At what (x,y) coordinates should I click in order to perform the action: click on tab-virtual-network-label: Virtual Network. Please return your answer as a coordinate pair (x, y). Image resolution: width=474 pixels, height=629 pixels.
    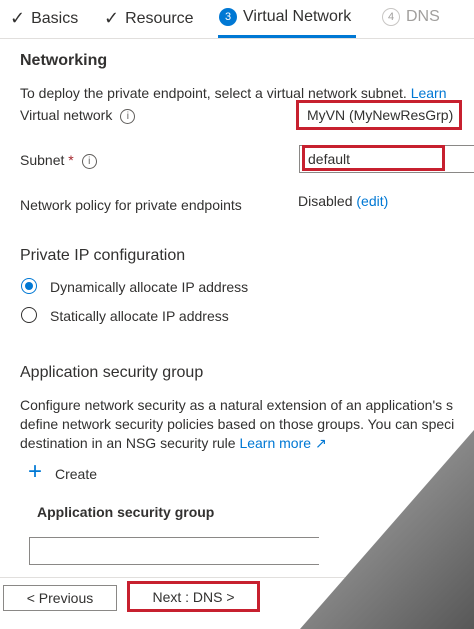
    Looking at the image, I should click on (297, 16).